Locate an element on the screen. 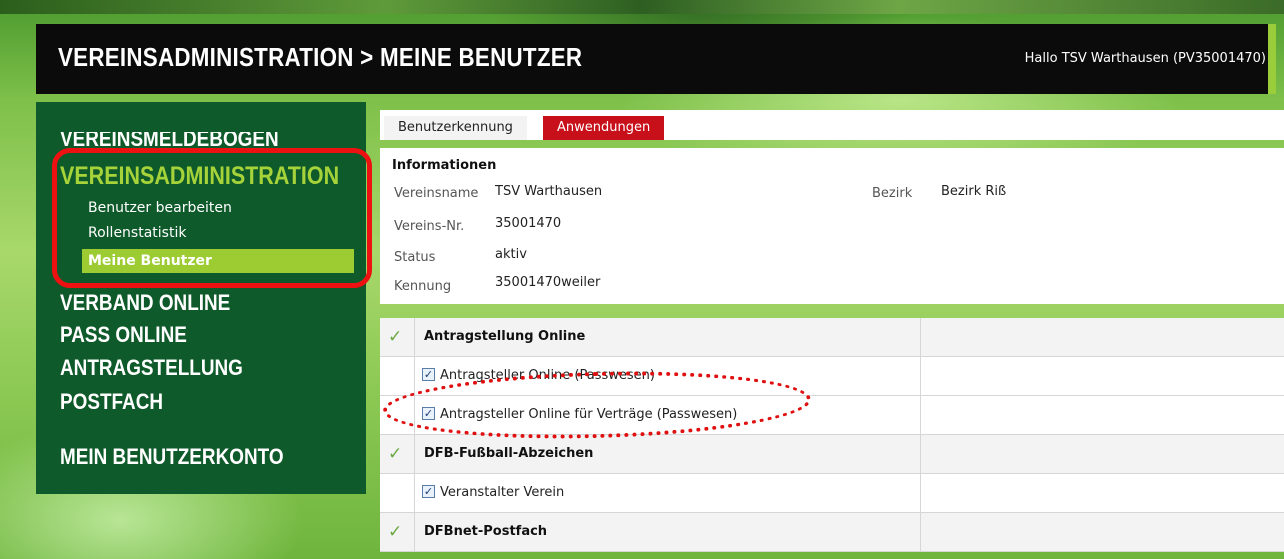  status-label: Status is located at coordinates (415, 257).